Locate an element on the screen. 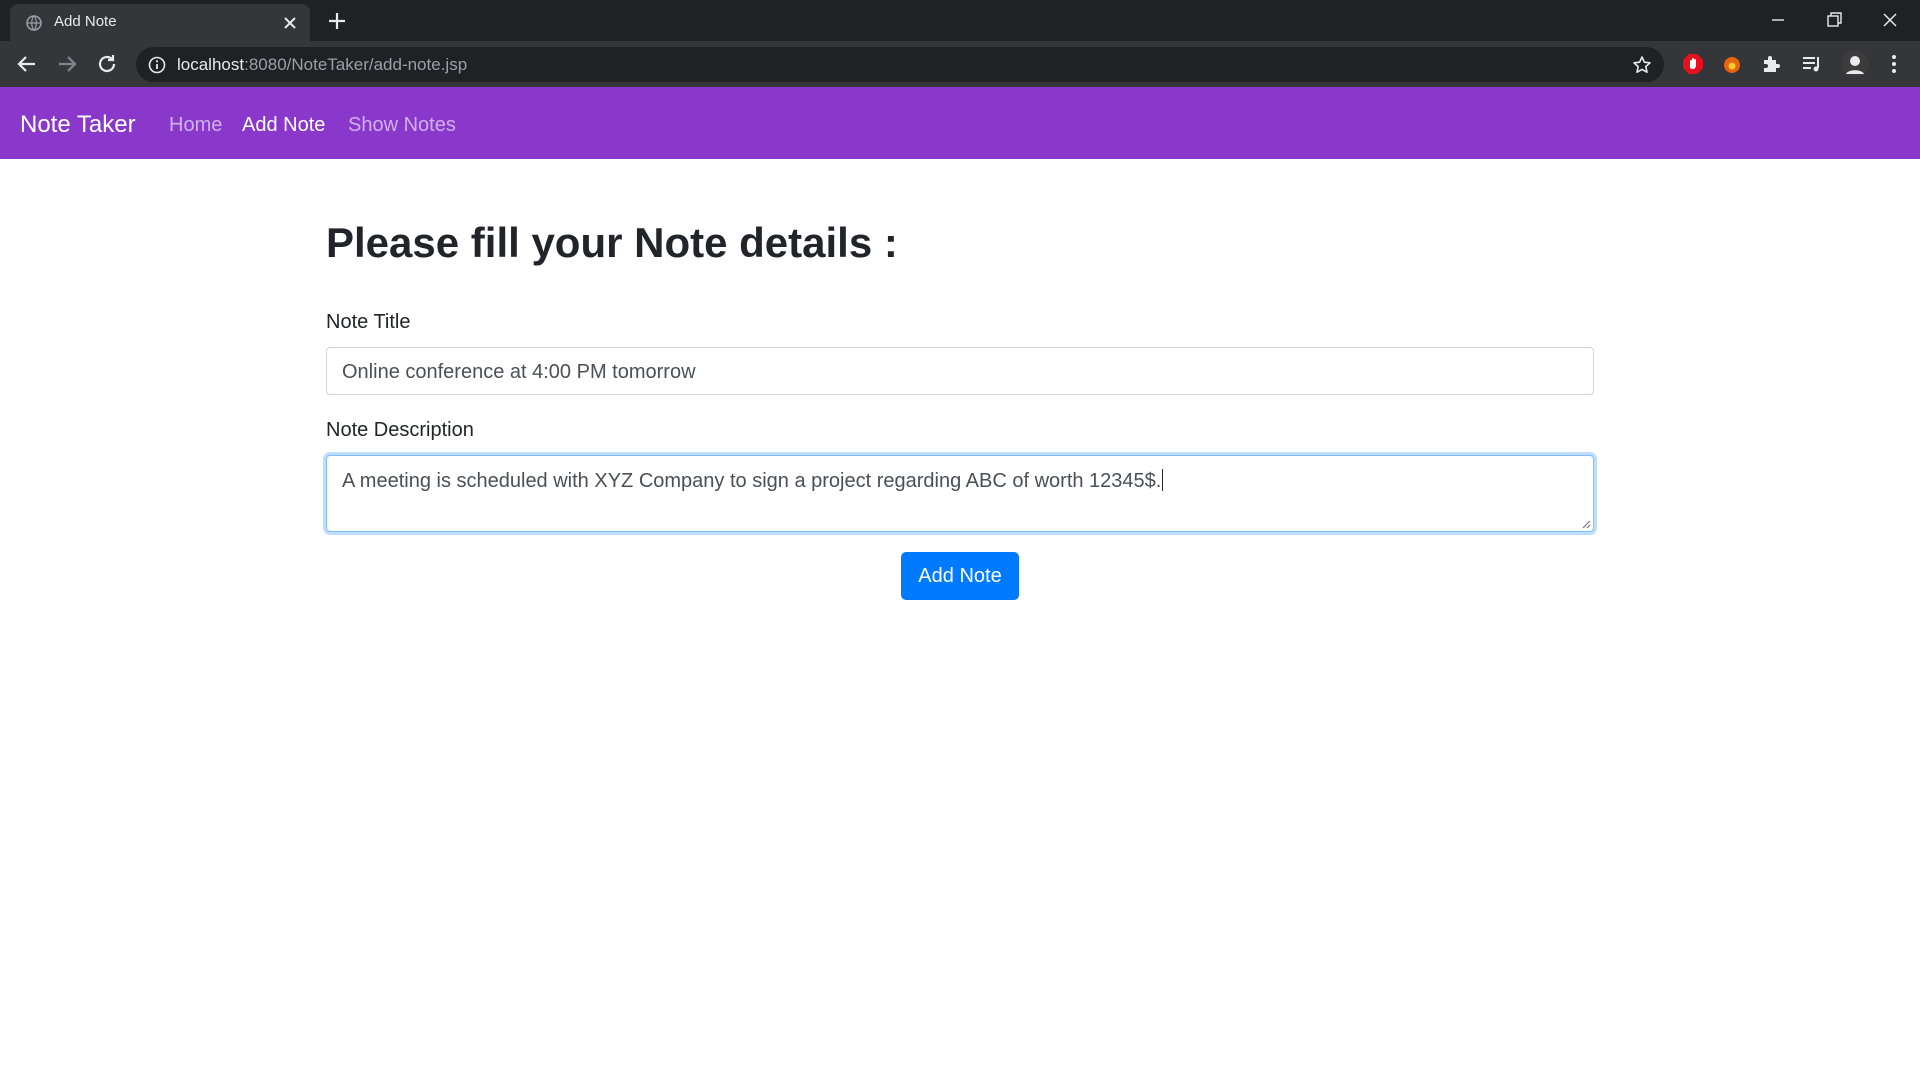 This screenshot has height=1080, width=1920. close-window-icon is located at coordinates (1890, 20).